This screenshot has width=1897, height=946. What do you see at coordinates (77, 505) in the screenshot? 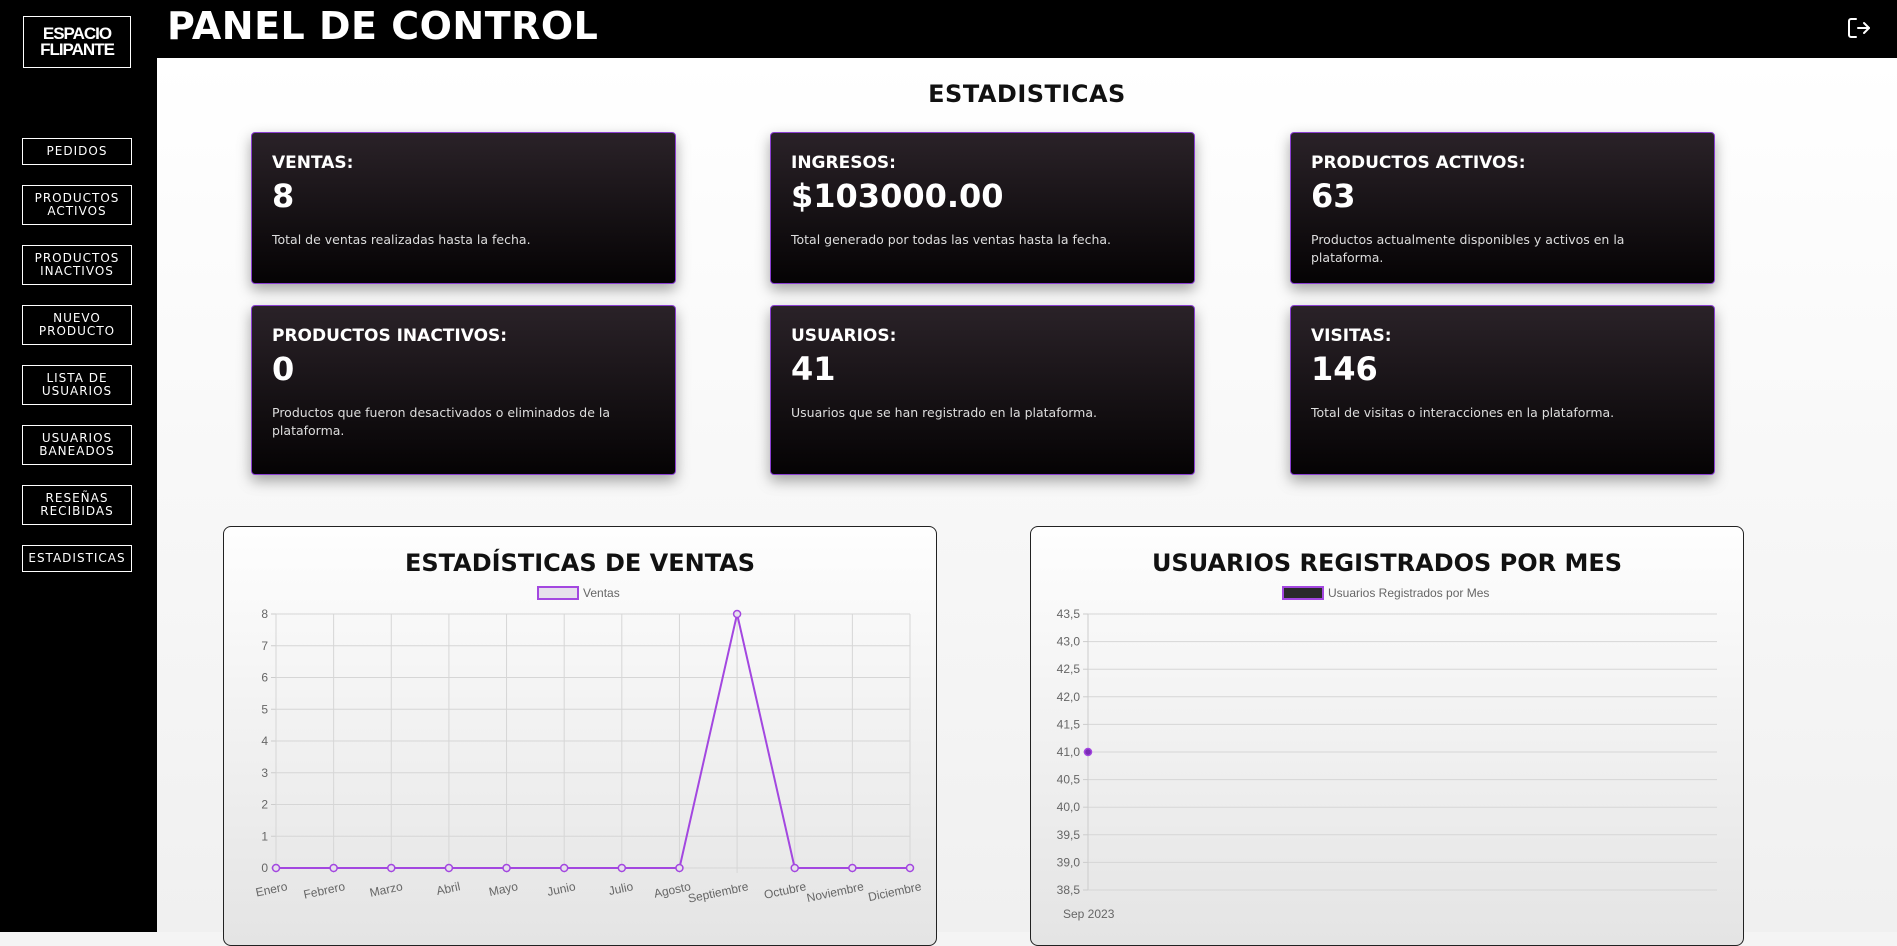
I see `nav-resenas-recibidas-button: RESEÑAS RECIBIDAS` at bounding box center [77, 505].